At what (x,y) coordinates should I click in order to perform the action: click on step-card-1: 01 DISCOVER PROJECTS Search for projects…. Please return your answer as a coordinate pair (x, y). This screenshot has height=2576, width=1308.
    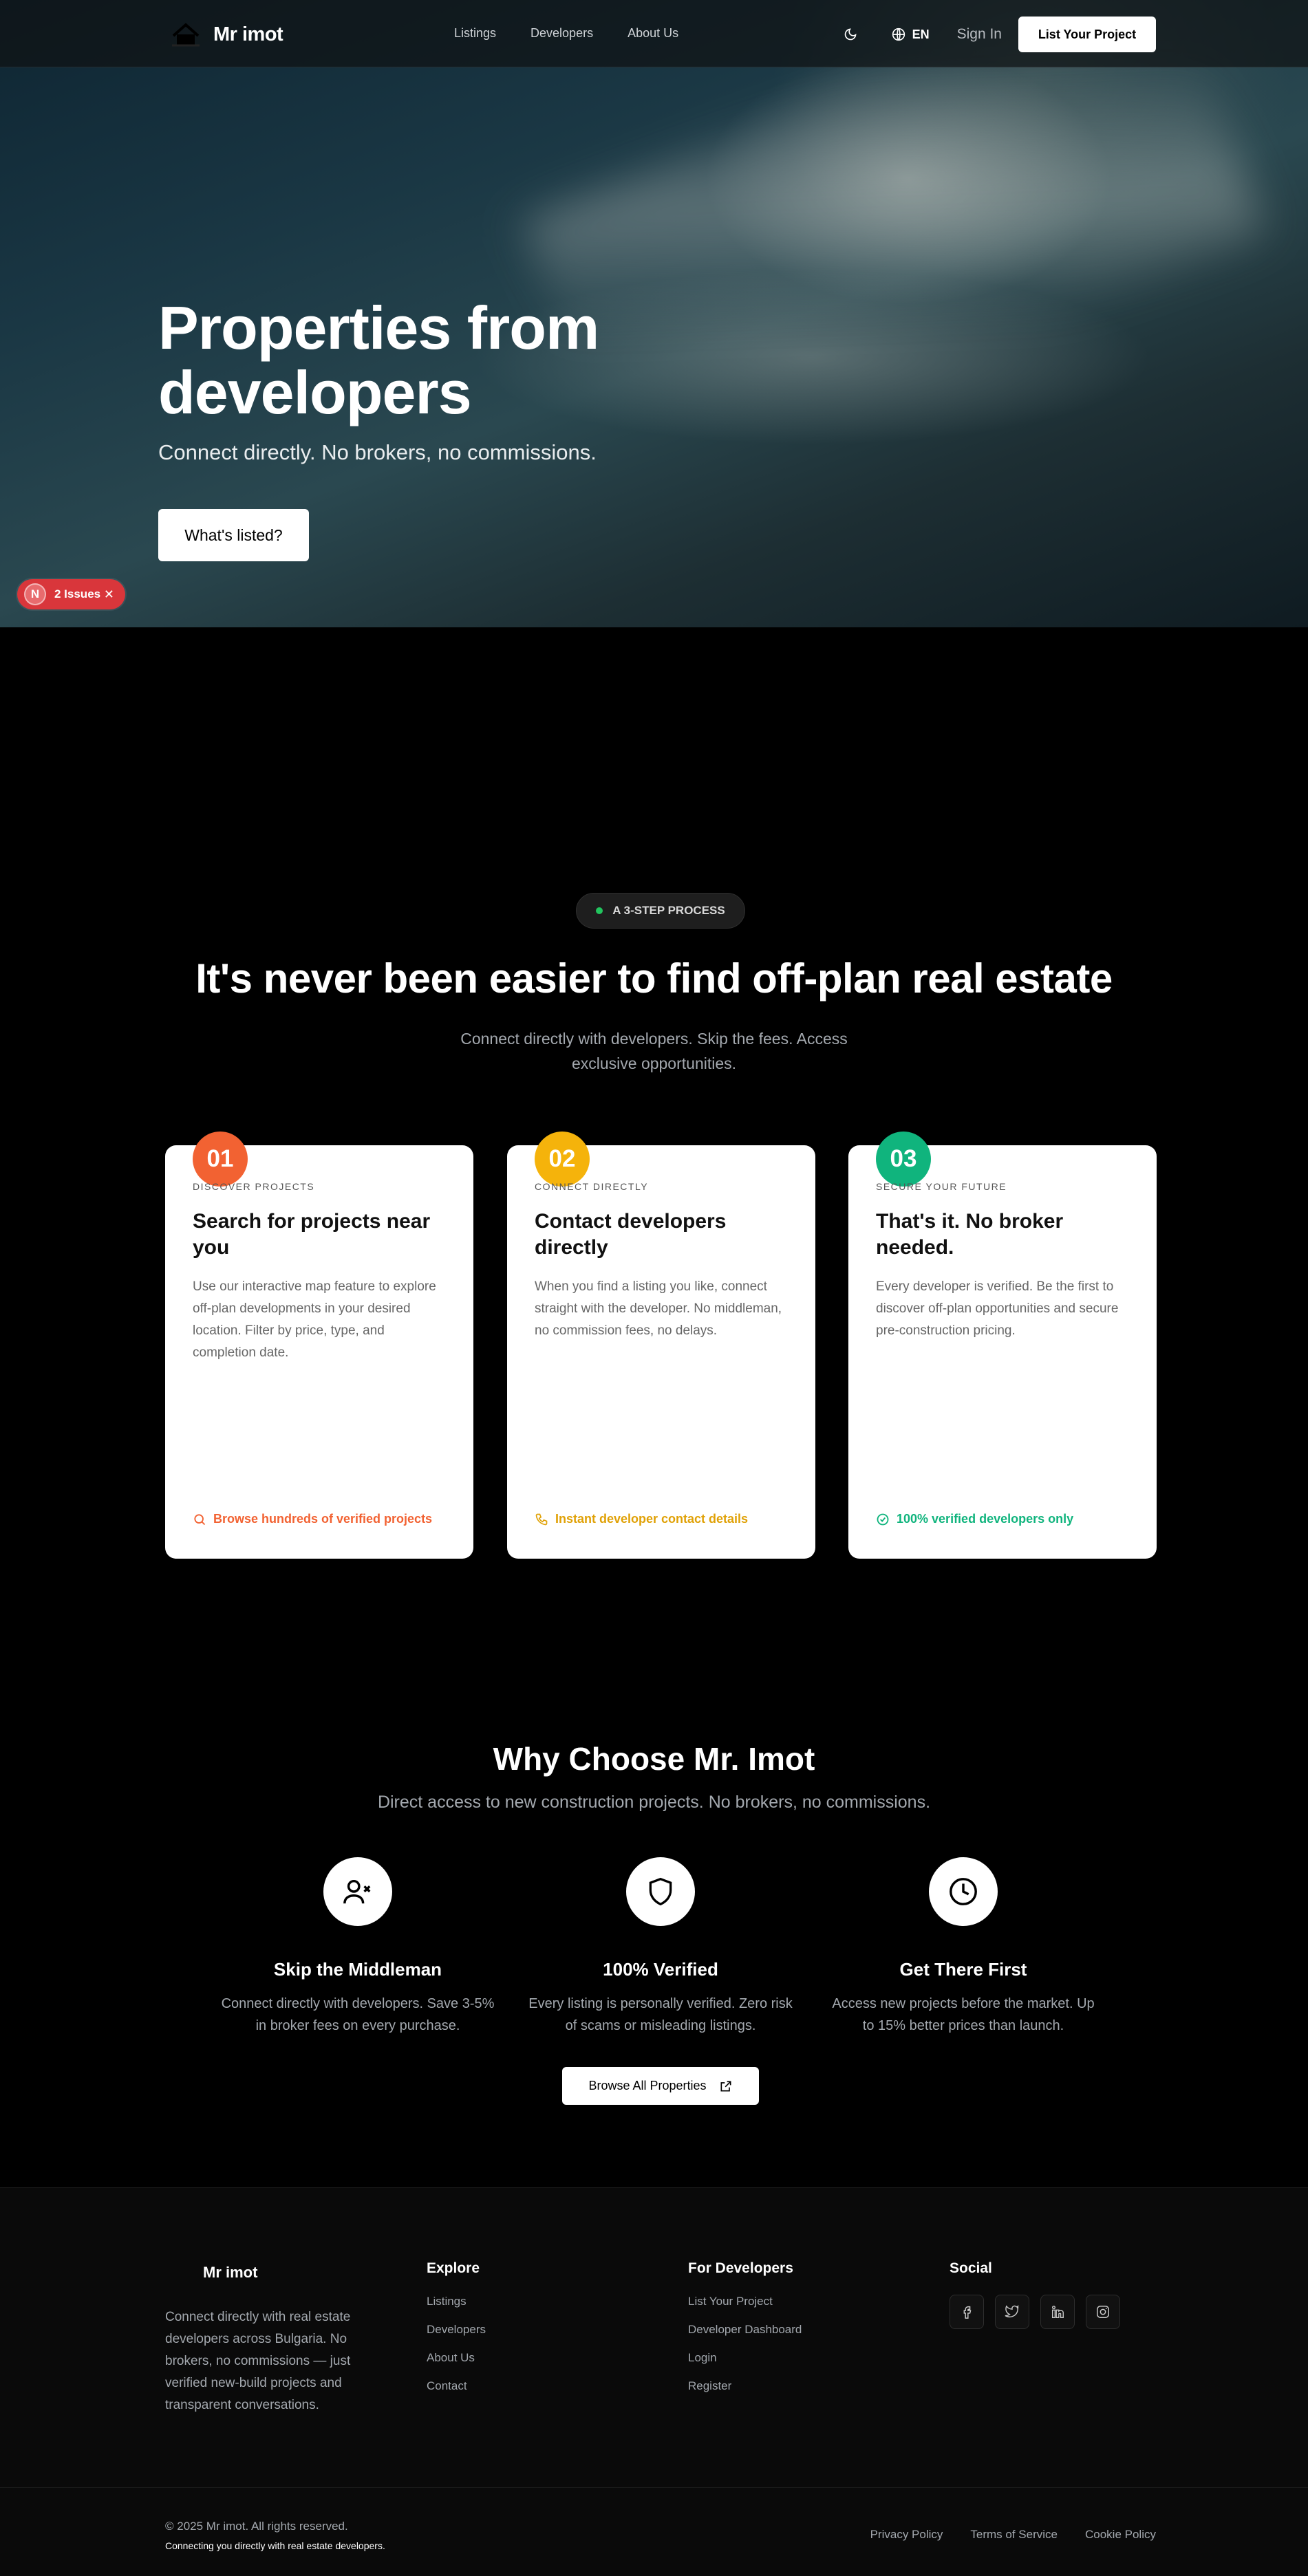
    Looking at the image, I should click on (319, 1345).